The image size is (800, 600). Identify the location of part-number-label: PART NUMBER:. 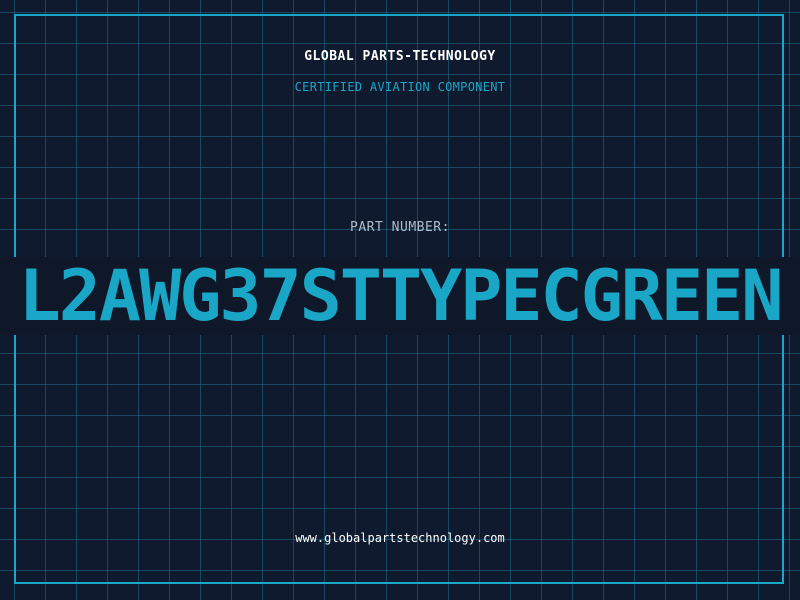
(400, 227).